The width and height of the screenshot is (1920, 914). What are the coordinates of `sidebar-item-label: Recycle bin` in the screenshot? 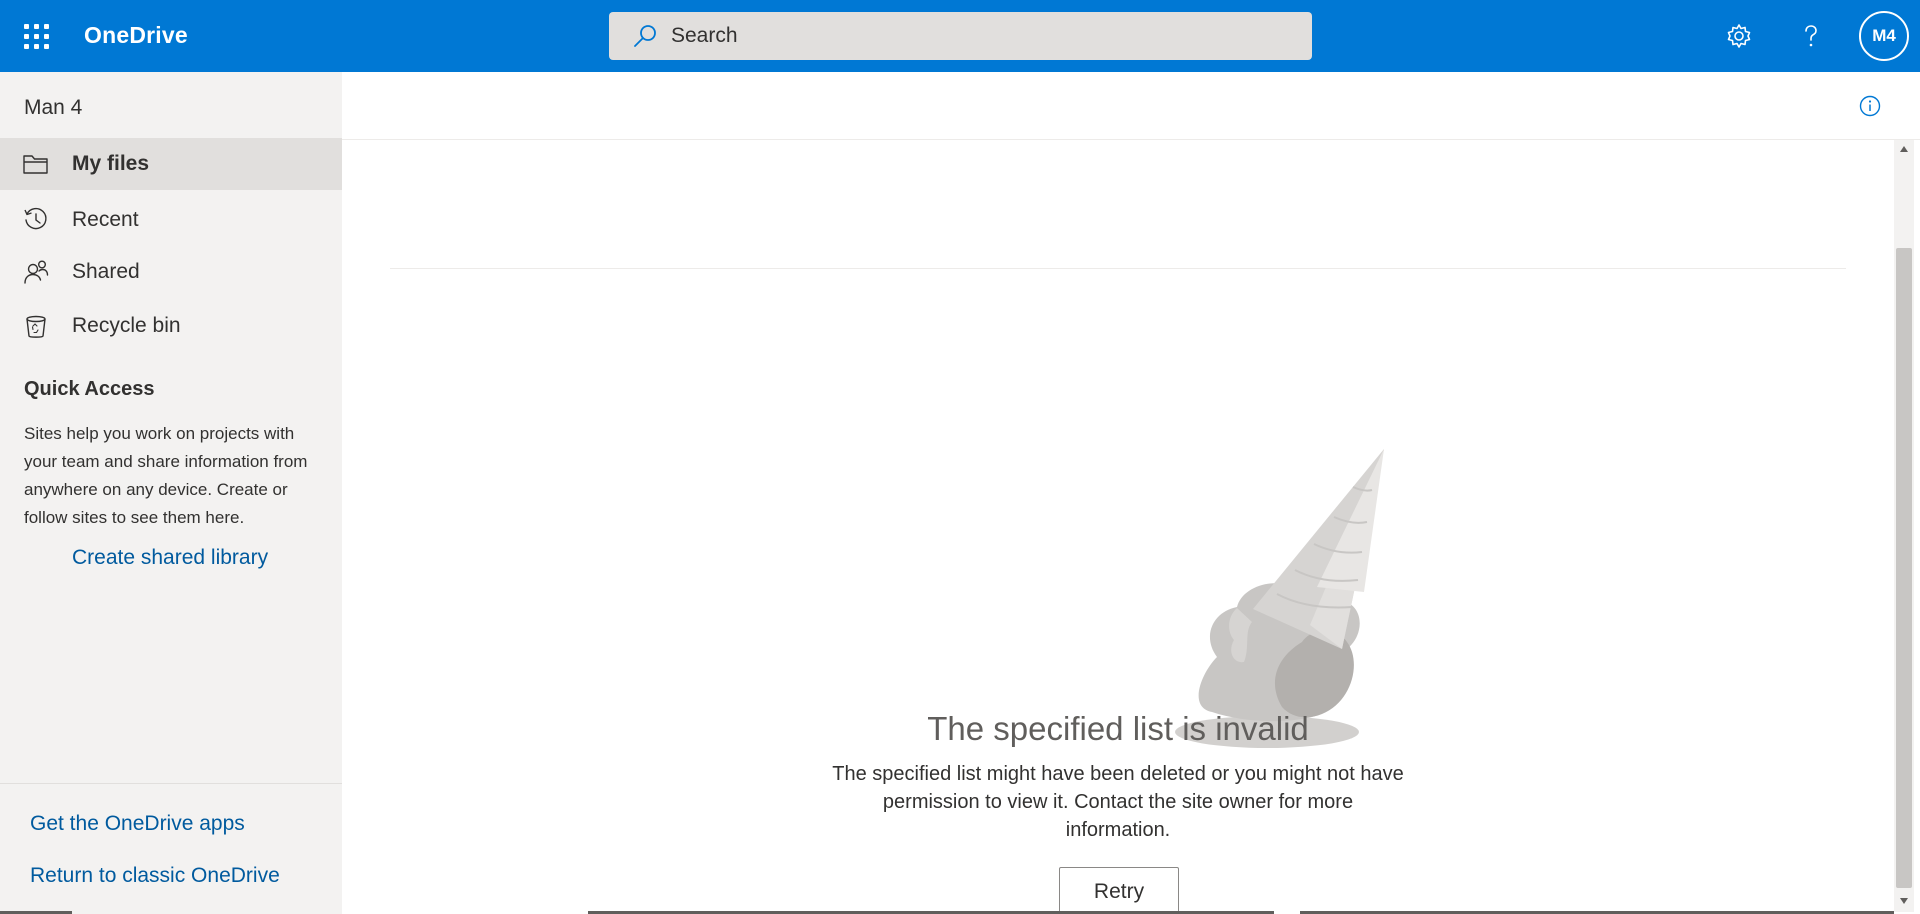 It's located at (126, 325).